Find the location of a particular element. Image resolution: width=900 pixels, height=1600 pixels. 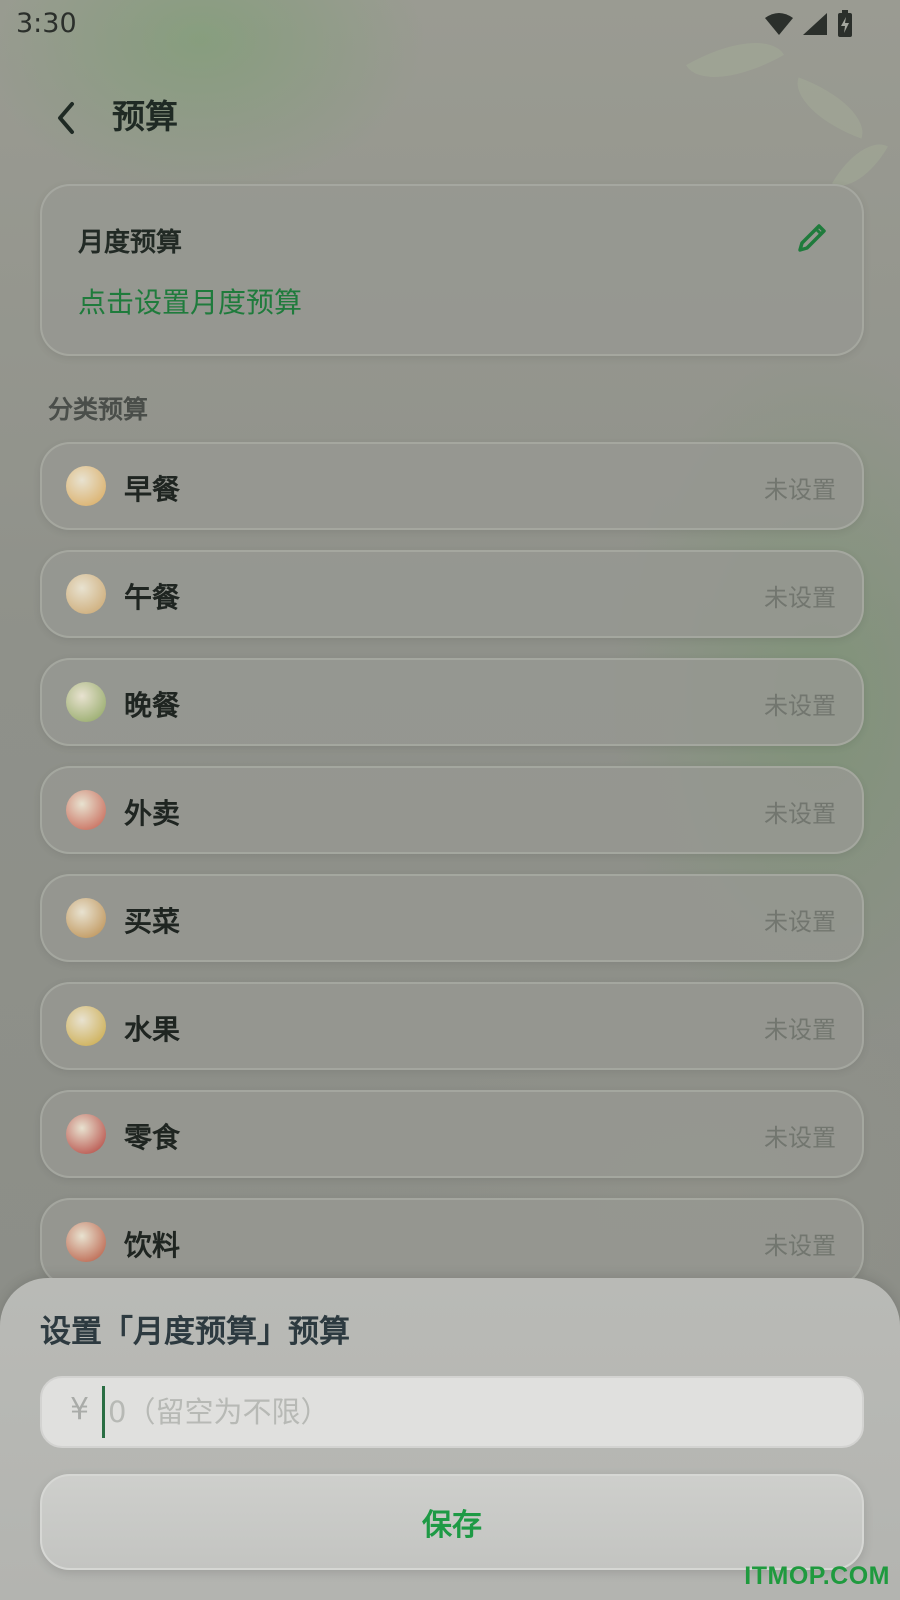

pencil-icon is located at coordinates (812, 238).